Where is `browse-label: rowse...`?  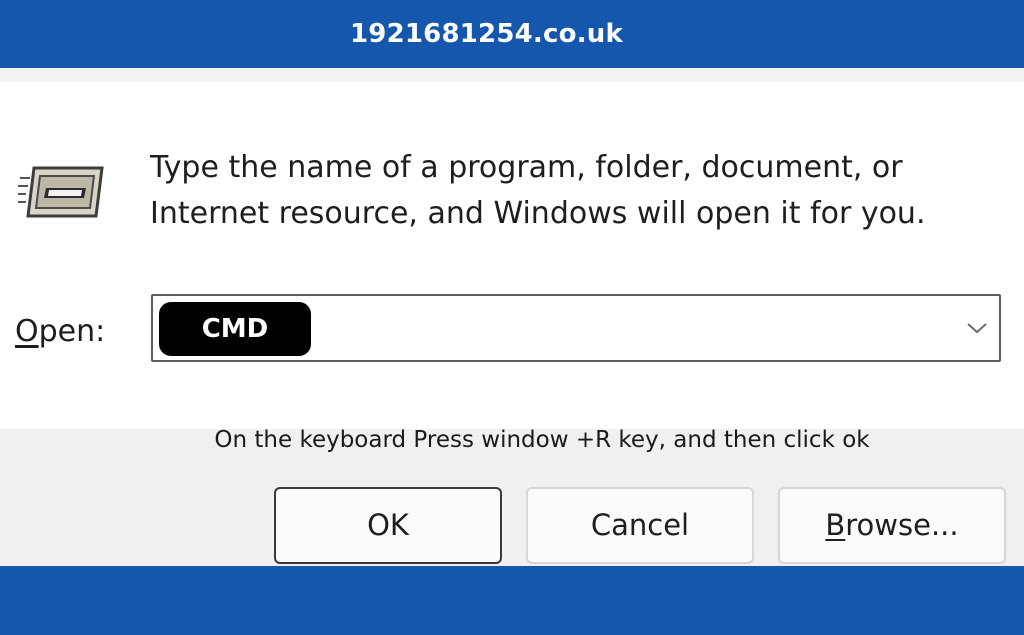 browse-label: rowse... is located at coordinates (902, 525).